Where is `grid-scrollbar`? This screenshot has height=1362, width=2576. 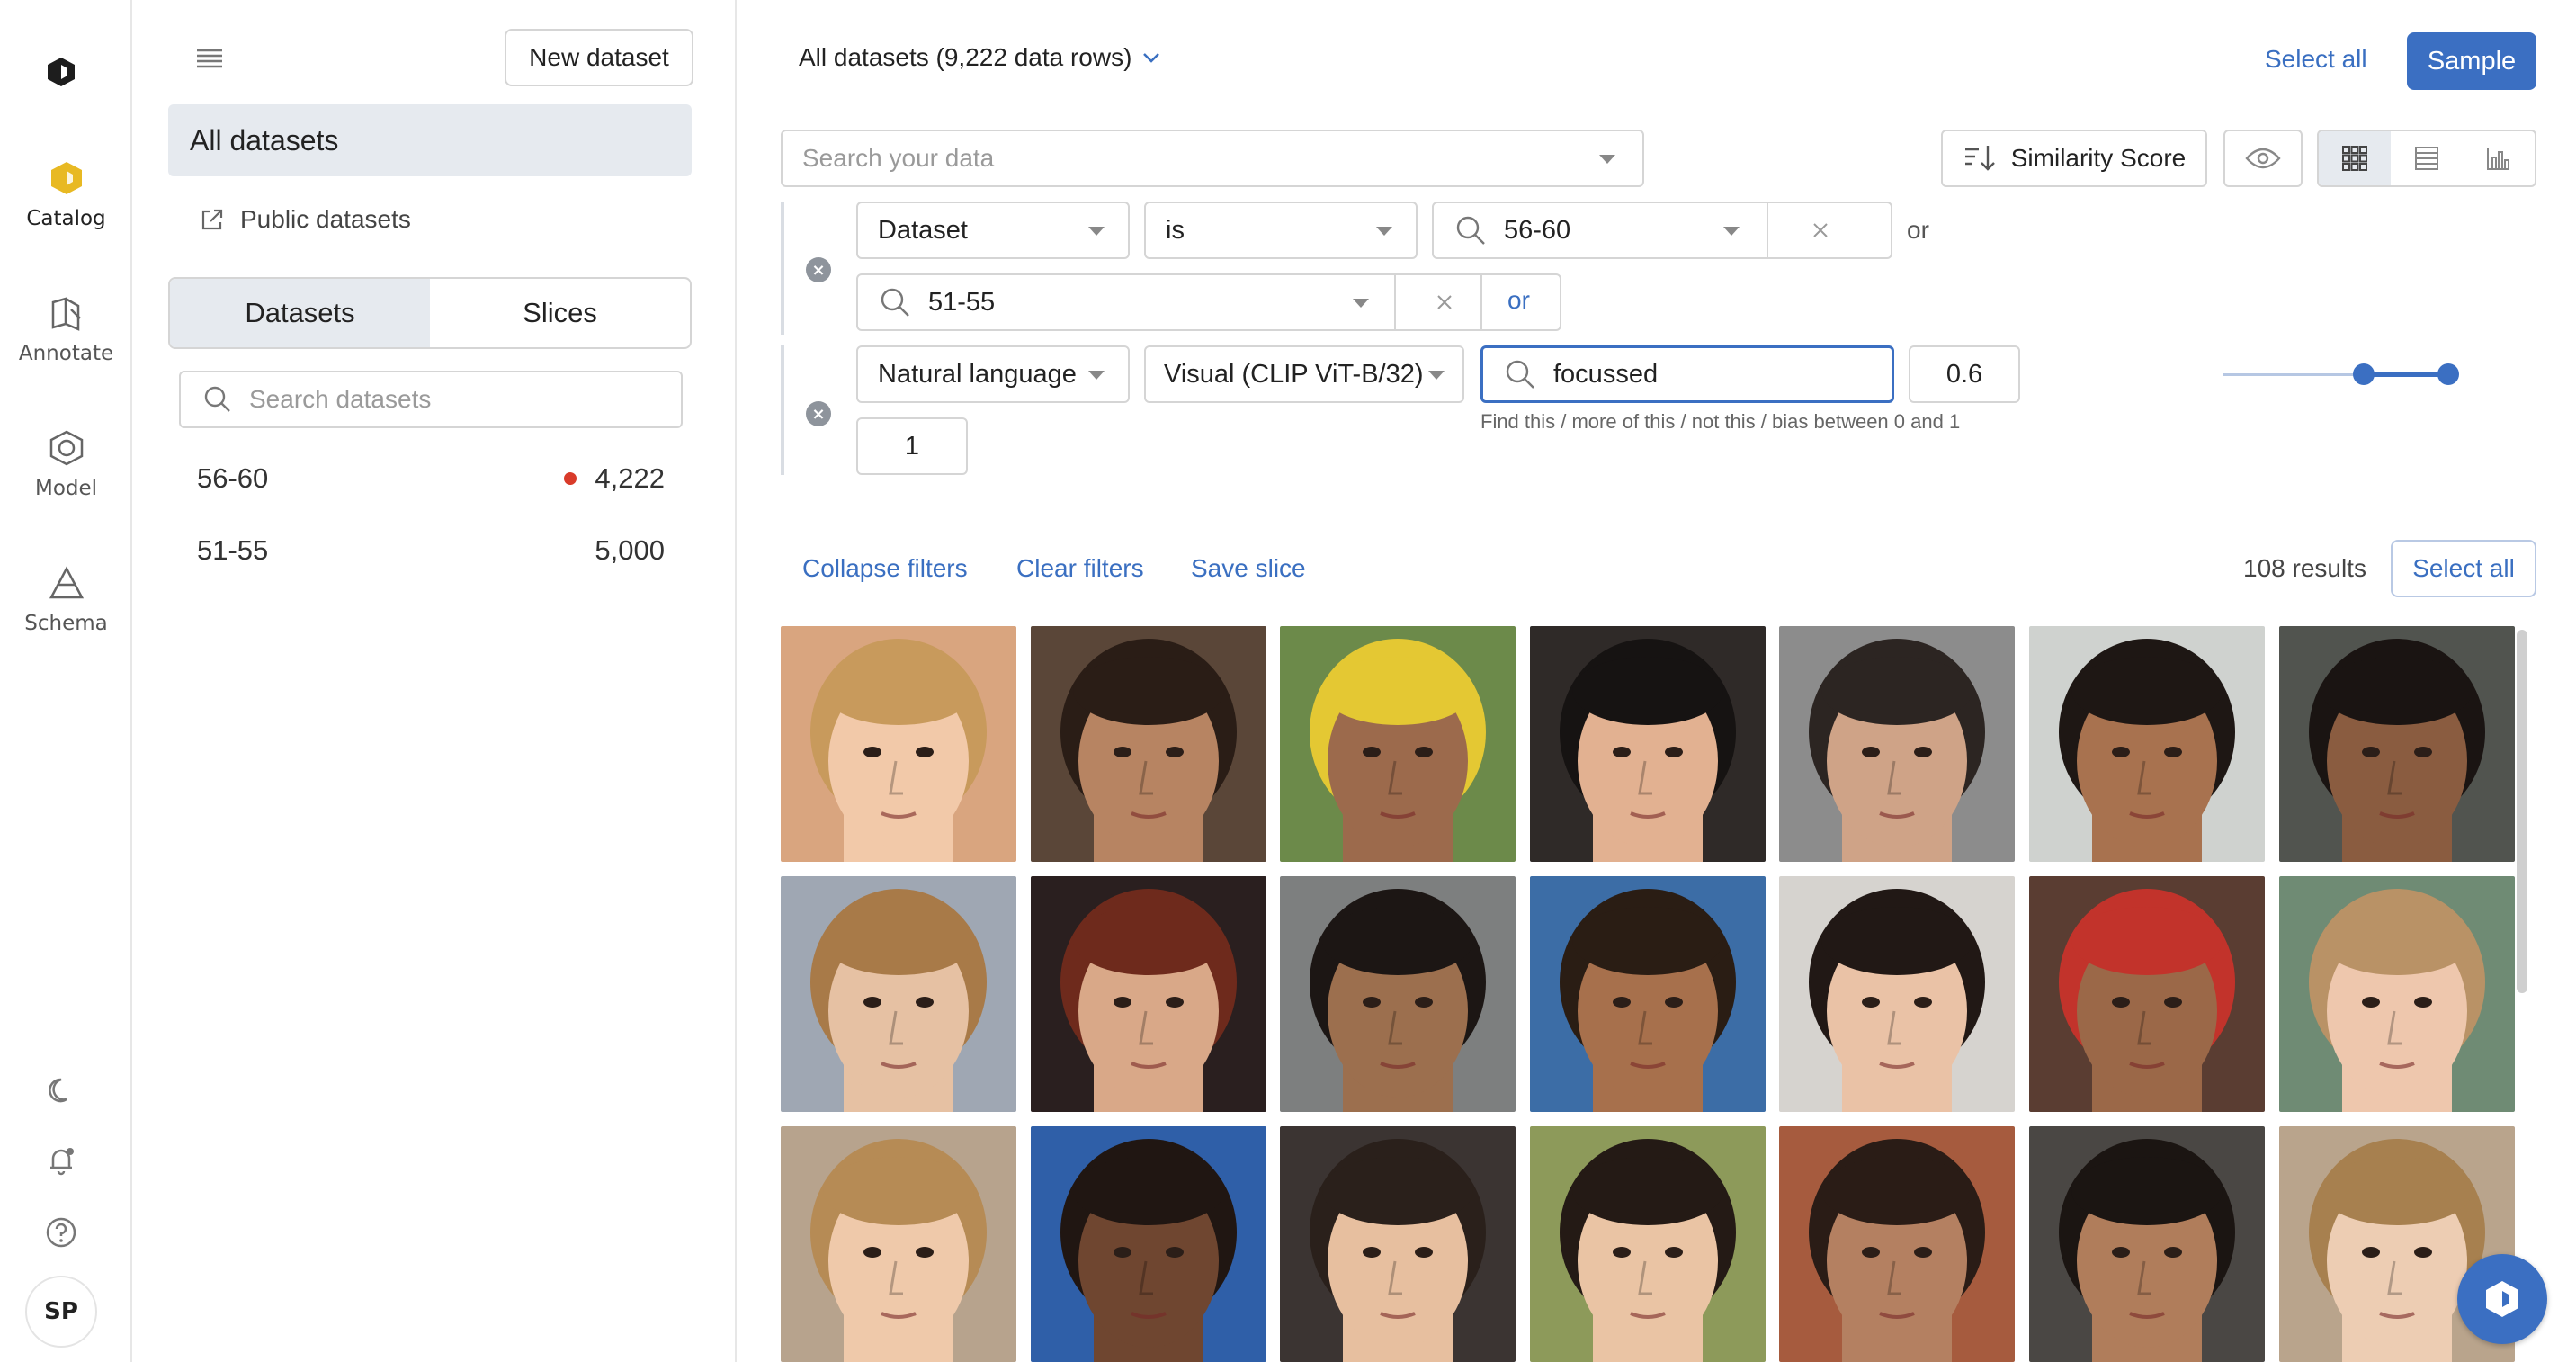 grid-scrollbar is located at coordinates (2522, 811).